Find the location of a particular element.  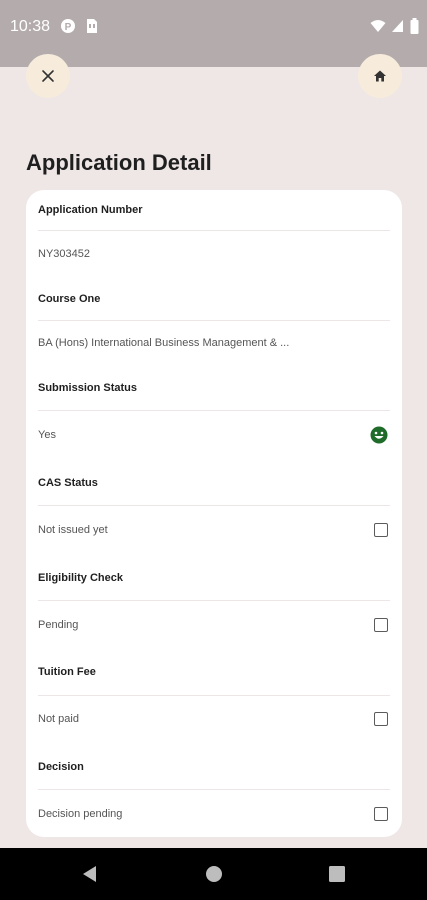

row-label: Tuition Fee is located at coordinates (67, 672).